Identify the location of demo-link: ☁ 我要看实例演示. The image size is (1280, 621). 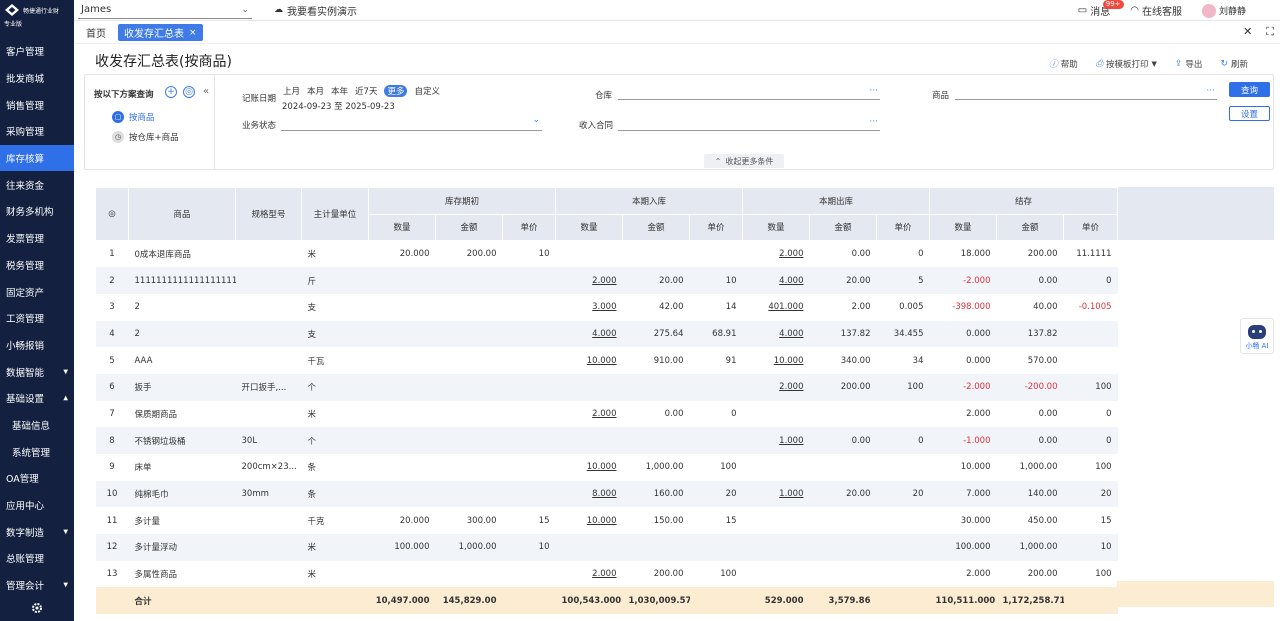
(315, 10).